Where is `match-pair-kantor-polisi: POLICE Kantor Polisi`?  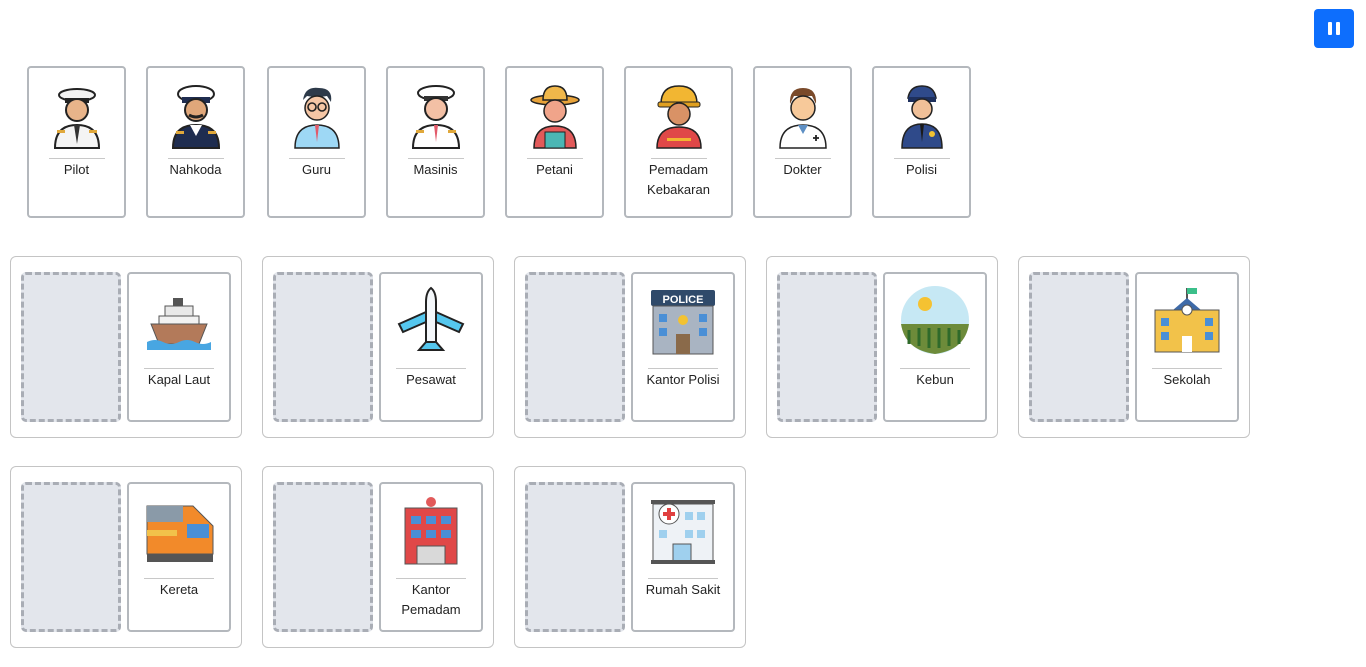
match-pair-kantor-polisi: POLICE Kantor Polisi is located at coordinates (630, 347).